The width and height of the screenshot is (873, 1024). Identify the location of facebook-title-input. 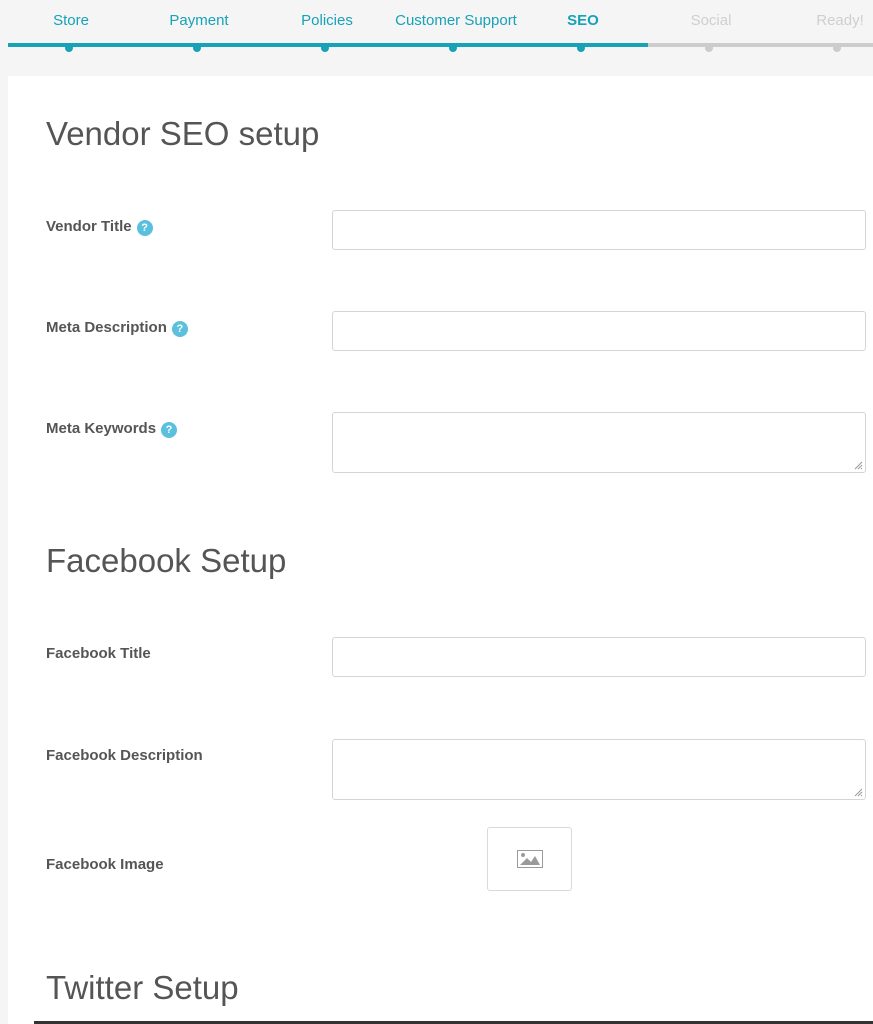
(599, 657).